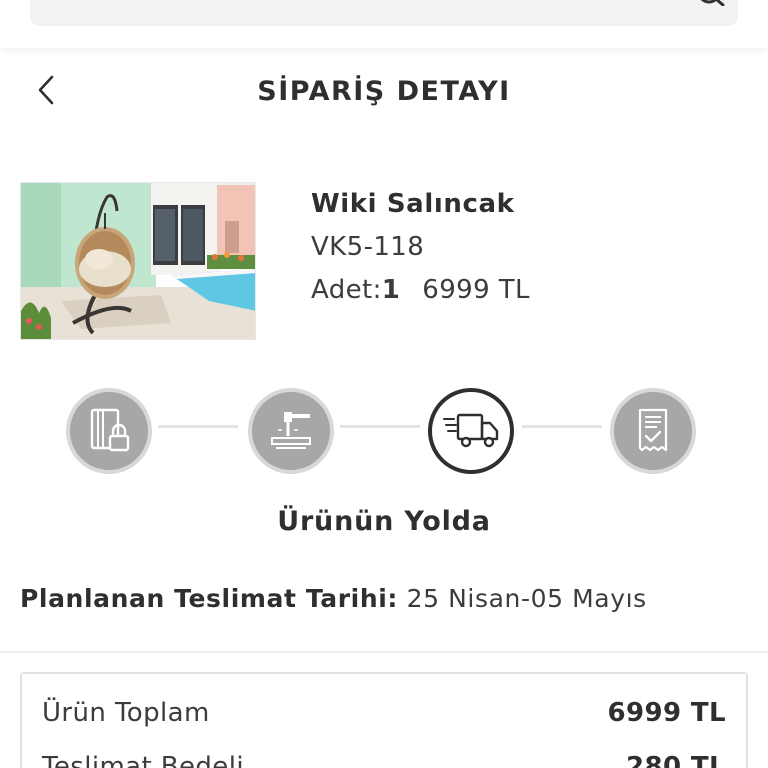 The height and width of the screenshot is (768, 768). I want to click on page-header: SİPARİŞ DETAYI, so click(384, 92).